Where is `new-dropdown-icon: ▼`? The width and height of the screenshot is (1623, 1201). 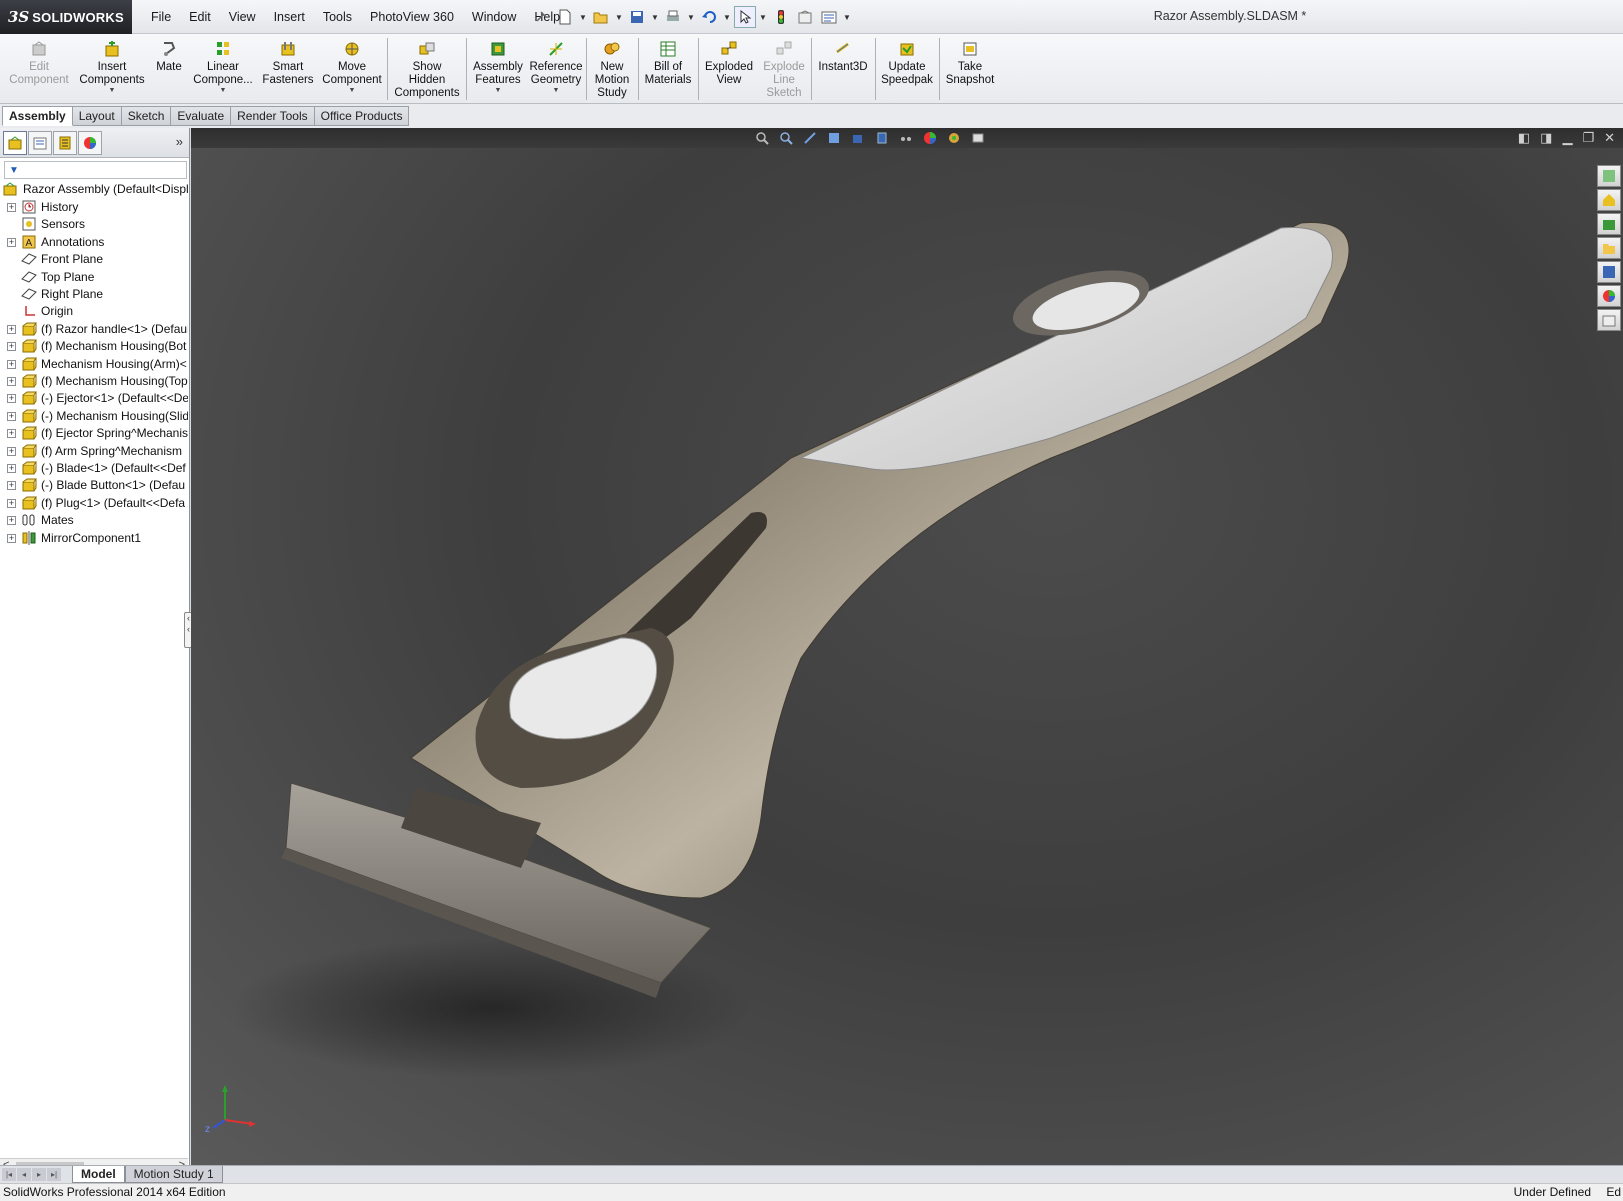
new-dropdown-icon: ▼ is located at coordinates (583, 17).